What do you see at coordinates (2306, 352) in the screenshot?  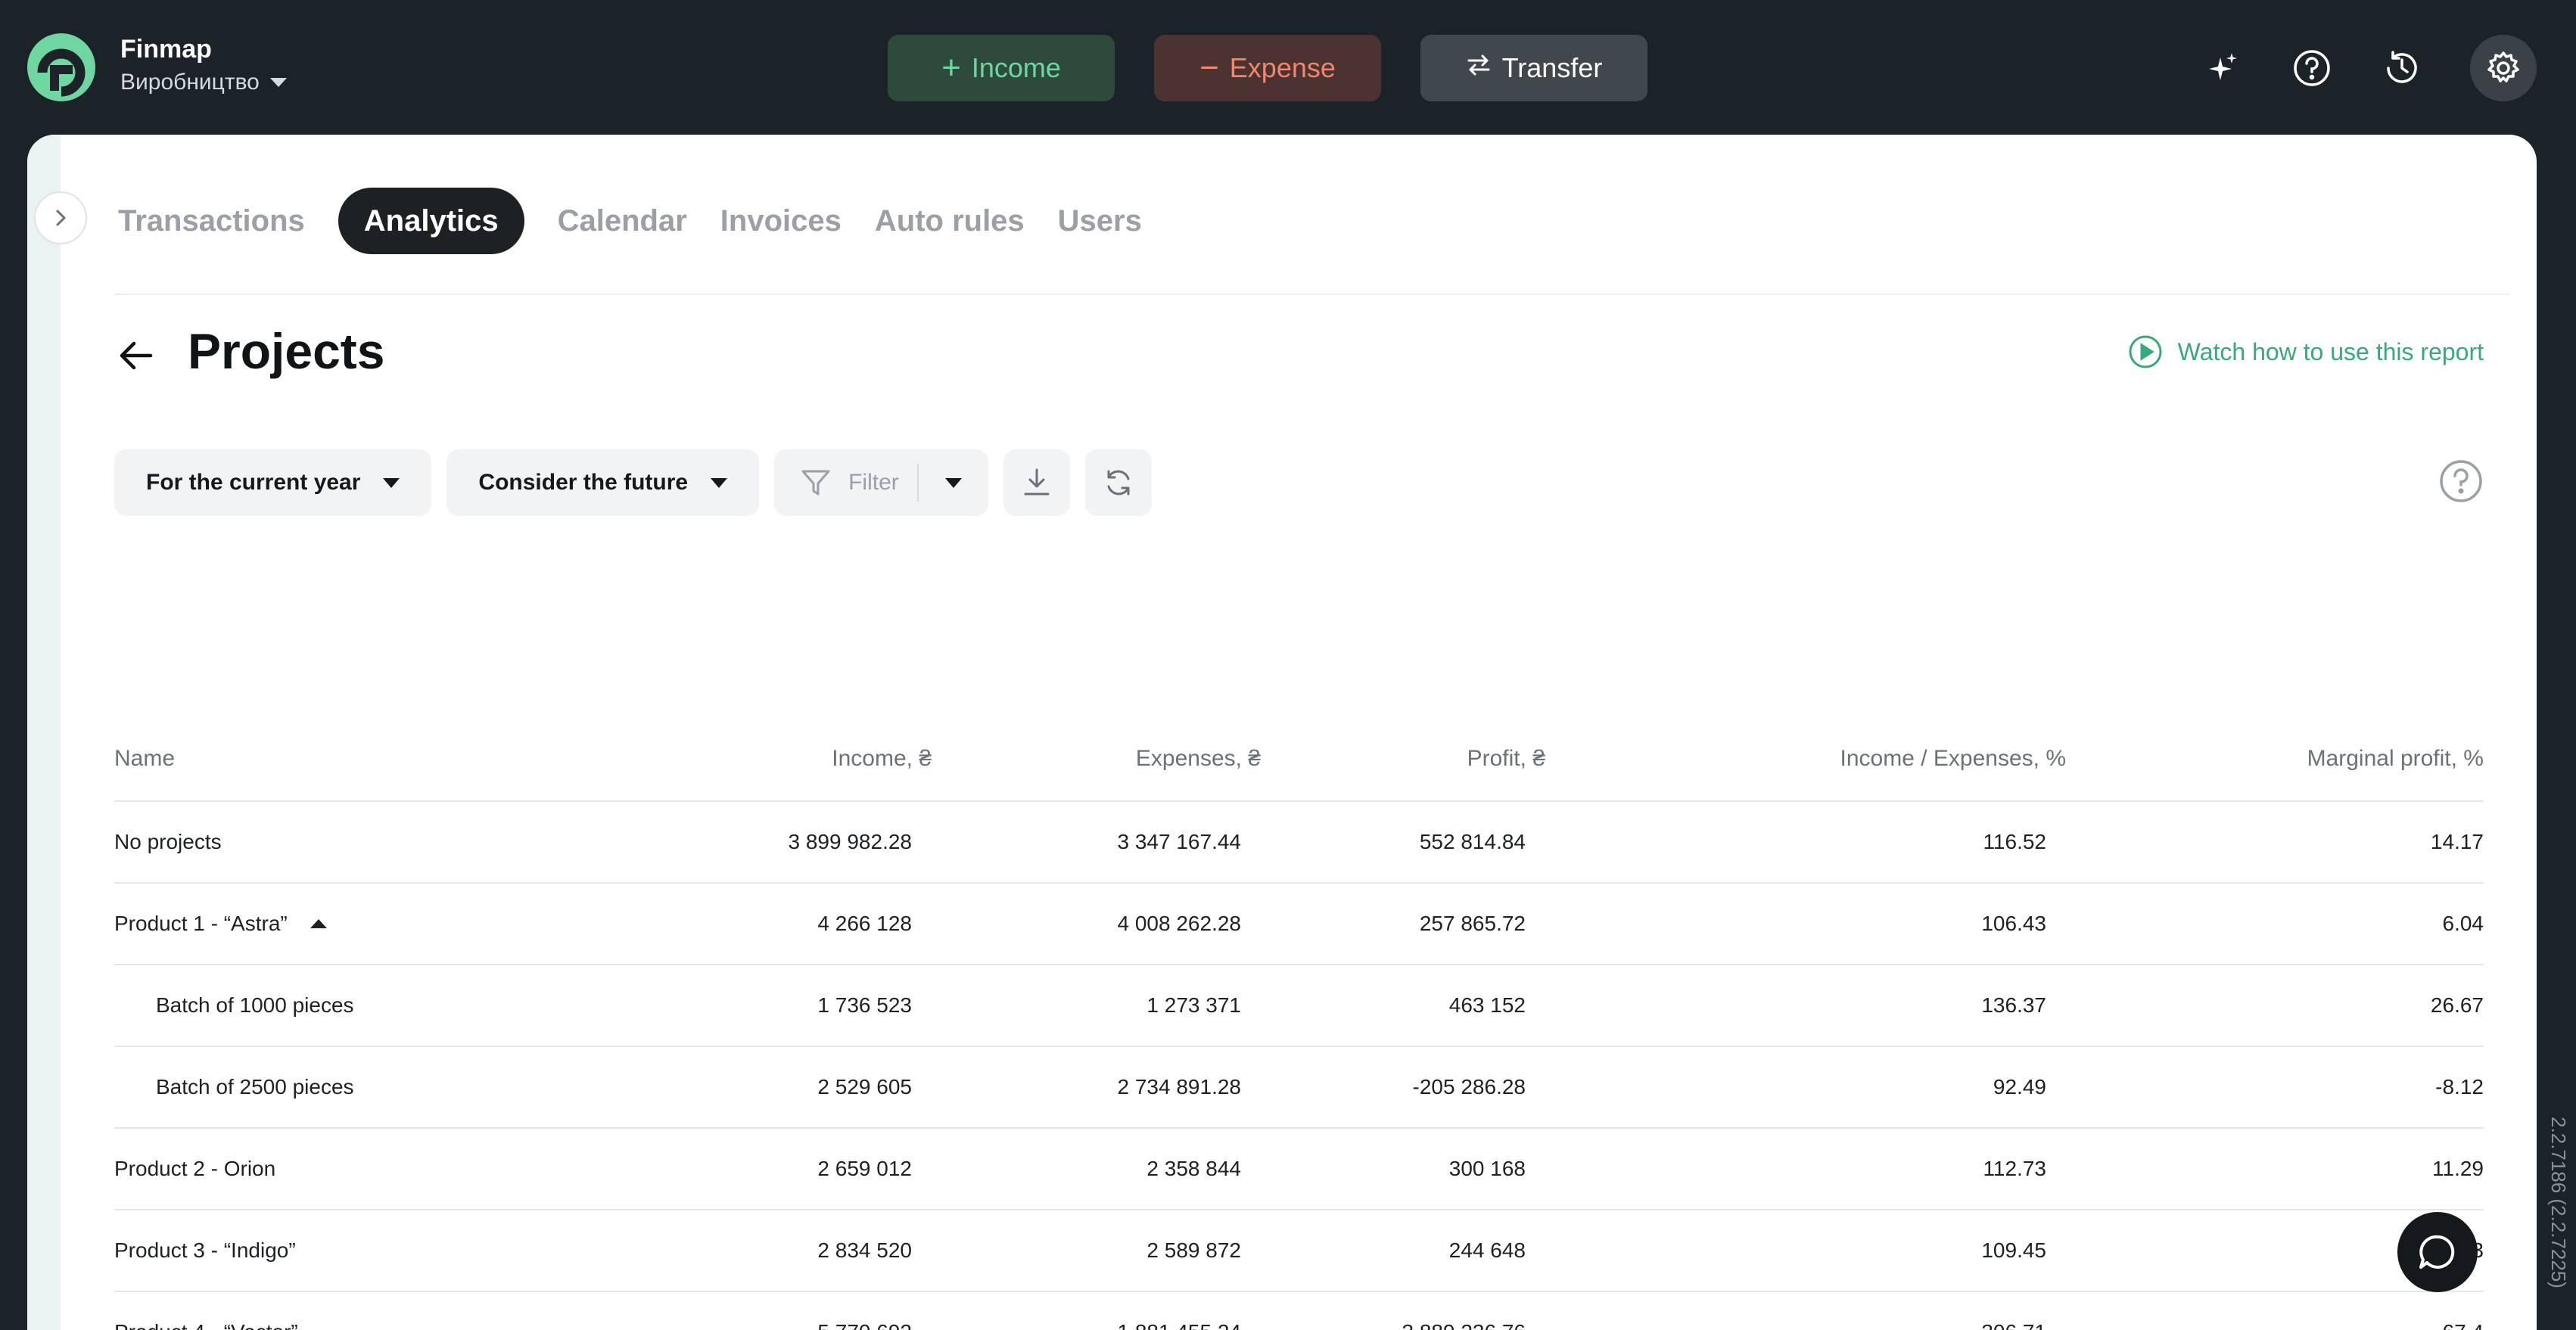 I see `watch-tutorial-link: Watch how to use this report` at bounding box center [2306, 352].